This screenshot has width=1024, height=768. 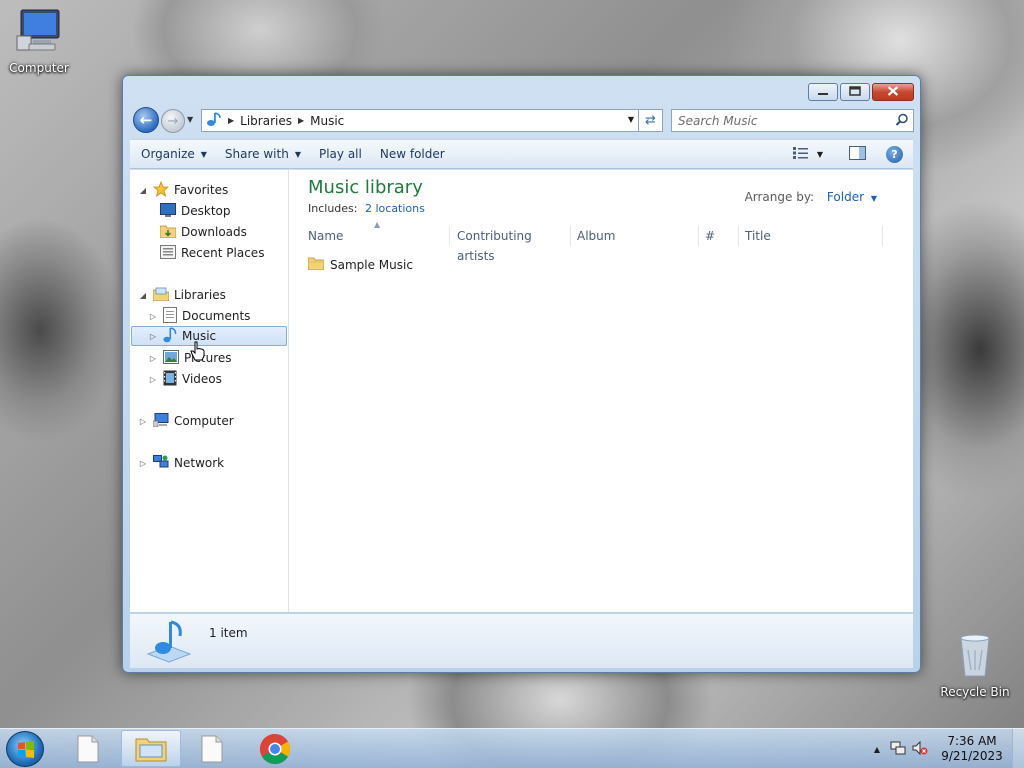 I want to click on column-header-name: Name, so click(x=376, y=236).